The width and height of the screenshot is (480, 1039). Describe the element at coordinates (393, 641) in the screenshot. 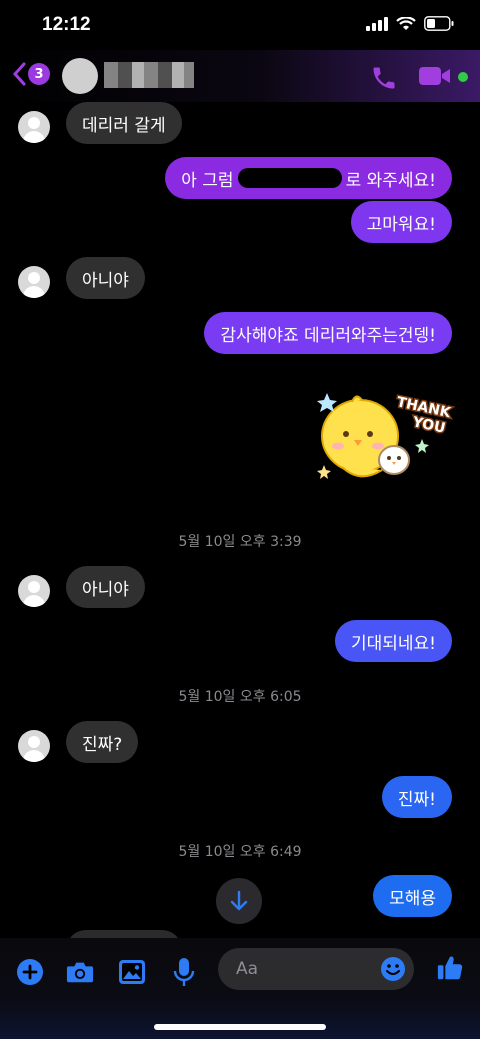

I see `message-bubble-outgoing: 기대되네요!` at that location.